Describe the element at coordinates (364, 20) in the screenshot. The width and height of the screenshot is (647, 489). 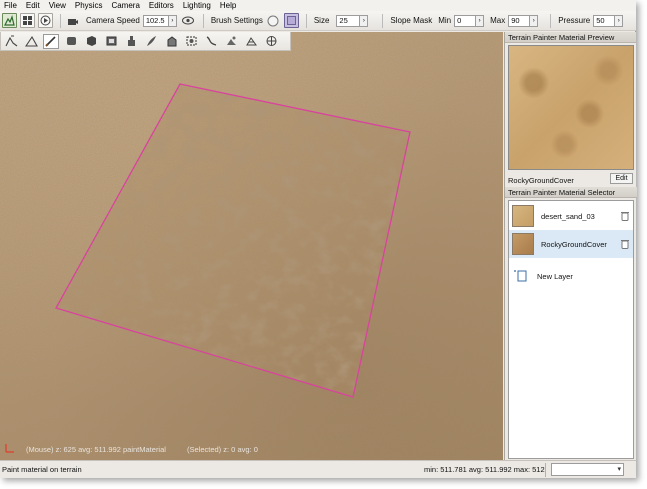
I see `size-arrow: ›` at that location.